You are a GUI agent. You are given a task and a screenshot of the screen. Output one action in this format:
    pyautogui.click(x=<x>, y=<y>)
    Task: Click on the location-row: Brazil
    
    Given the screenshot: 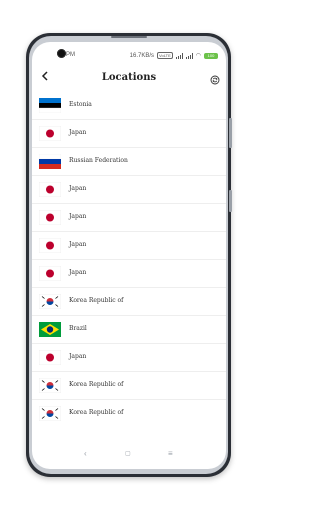 What is the action you would take?
    pyautogui.click(x=129, y=330)
    